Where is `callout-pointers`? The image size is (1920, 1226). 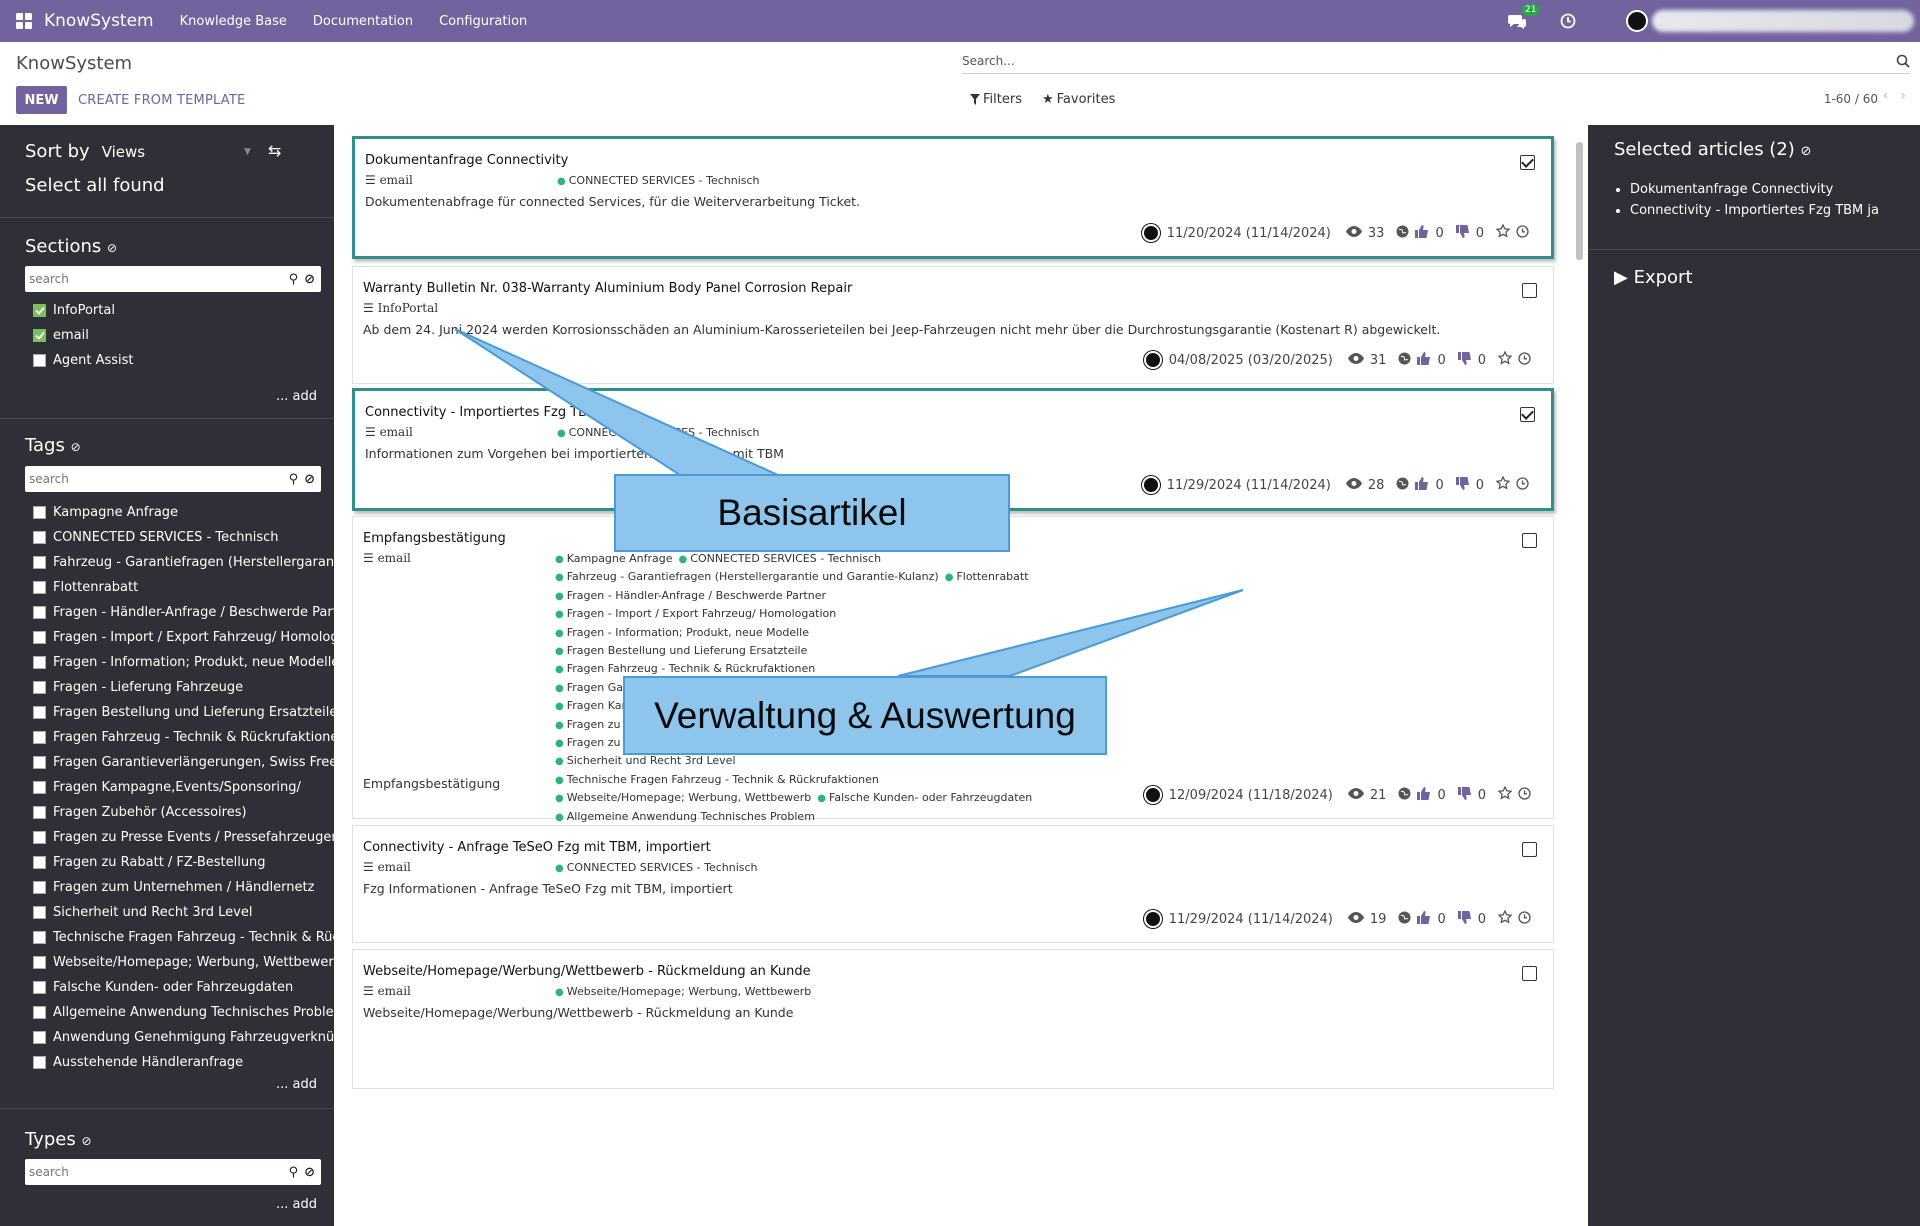
callout-pointers is located at coordinates (849, 502).